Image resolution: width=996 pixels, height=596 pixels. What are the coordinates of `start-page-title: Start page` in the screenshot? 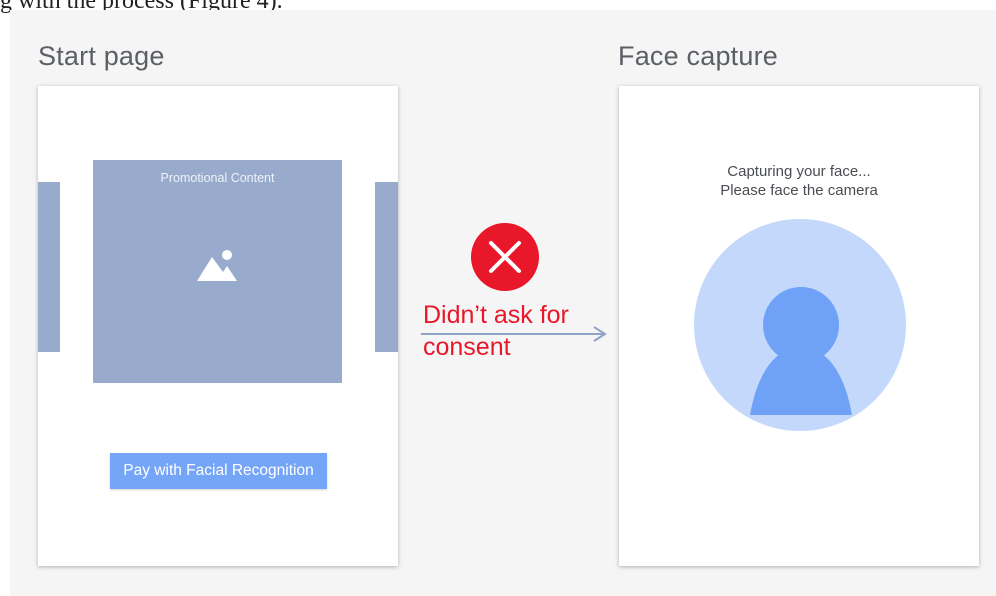 It's located at (101, 56).